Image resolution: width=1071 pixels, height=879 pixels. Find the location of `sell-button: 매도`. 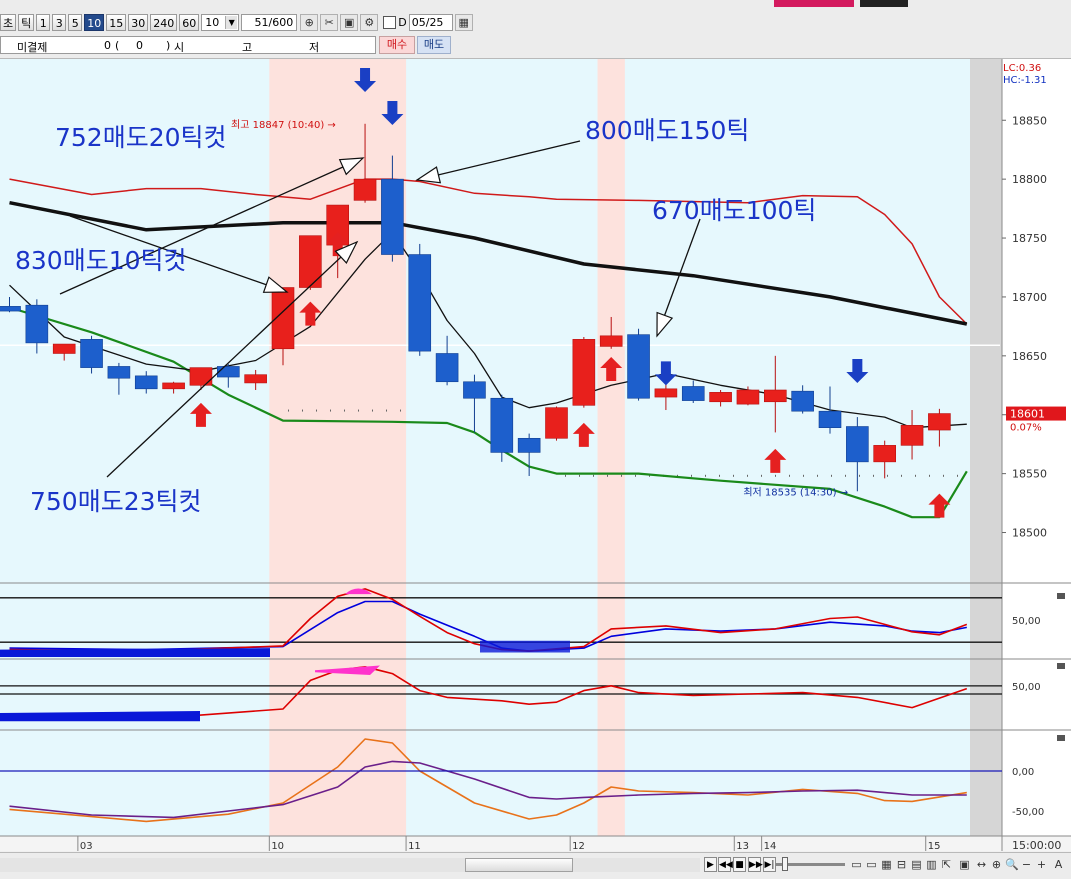

sell-button: 매도 is located at coordinates (434, 45).